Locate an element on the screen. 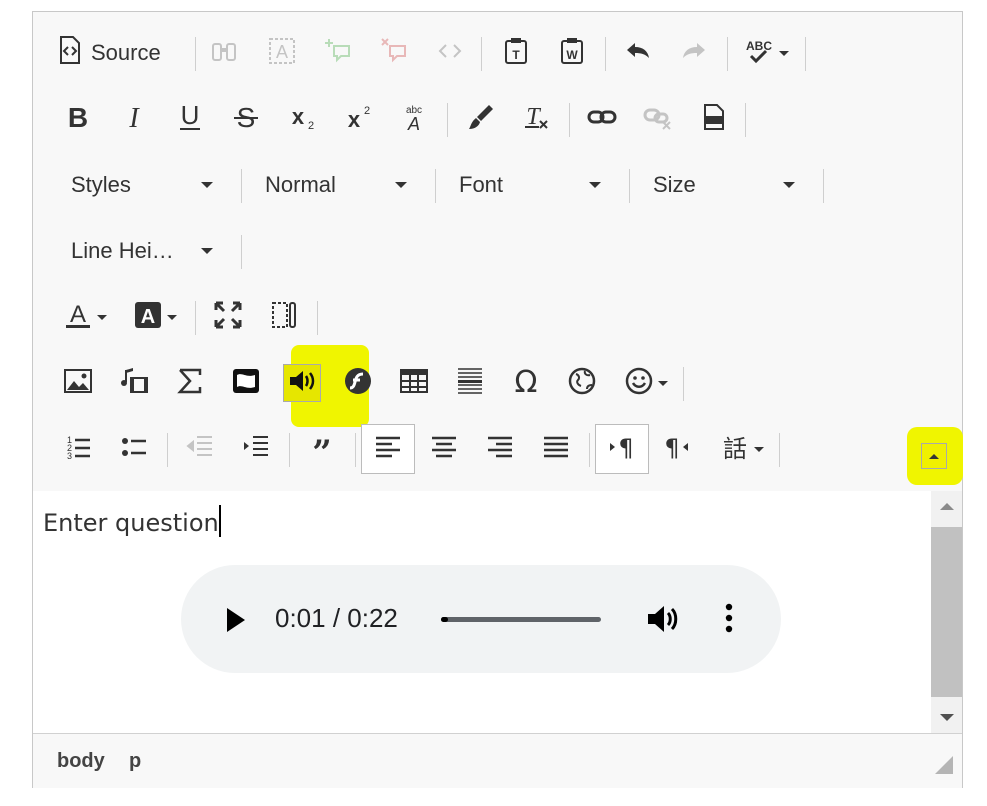 This screenshot has width=987, height=806. special-char-button: Ω is located at coordinates (526, 383).